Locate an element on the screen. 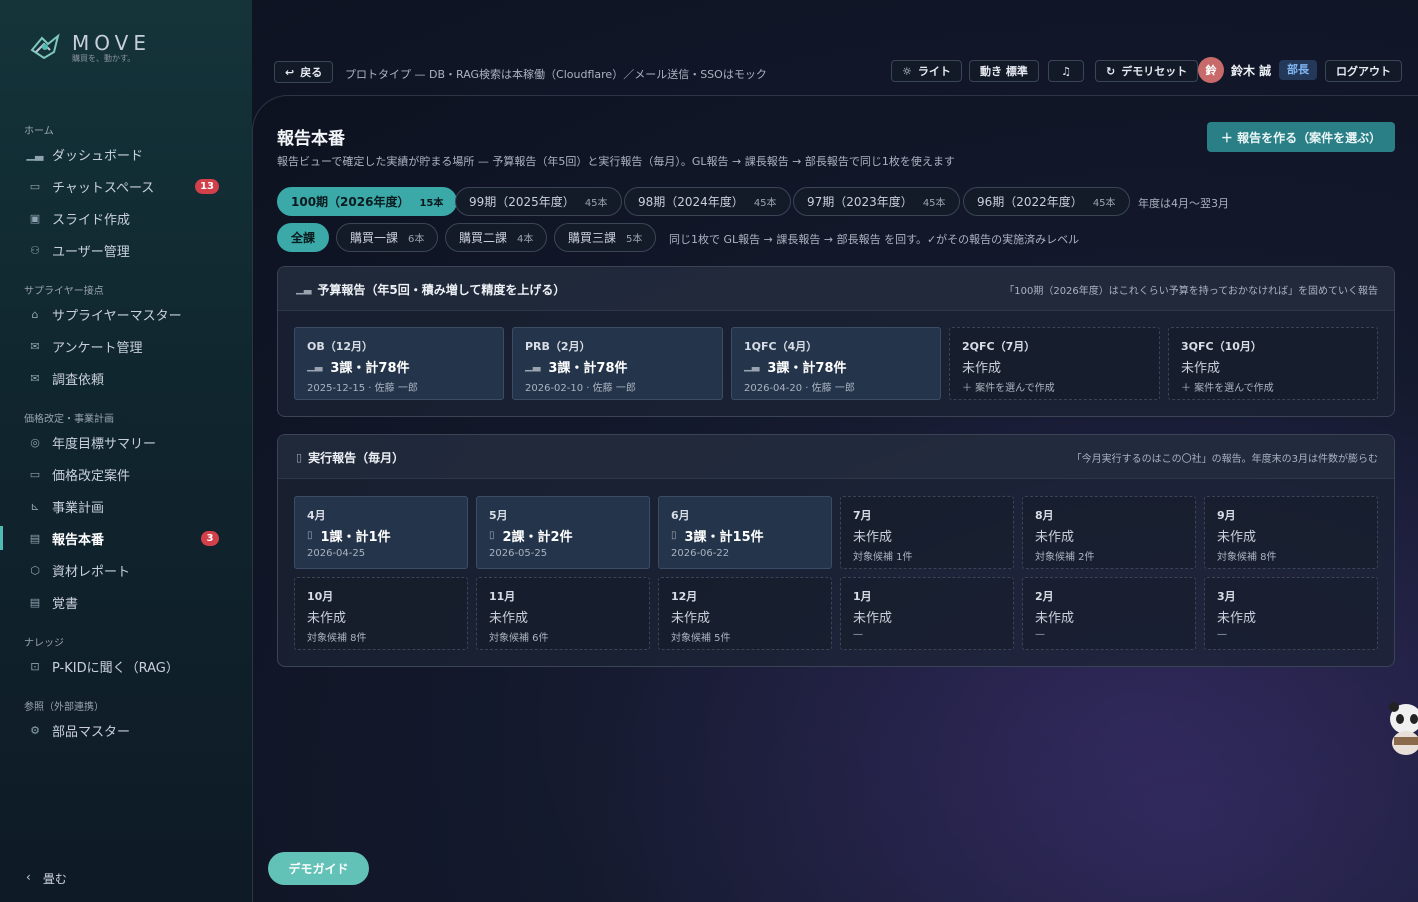  nav-section-knowledge: ナレッジ is located at coordinates (44, 643).